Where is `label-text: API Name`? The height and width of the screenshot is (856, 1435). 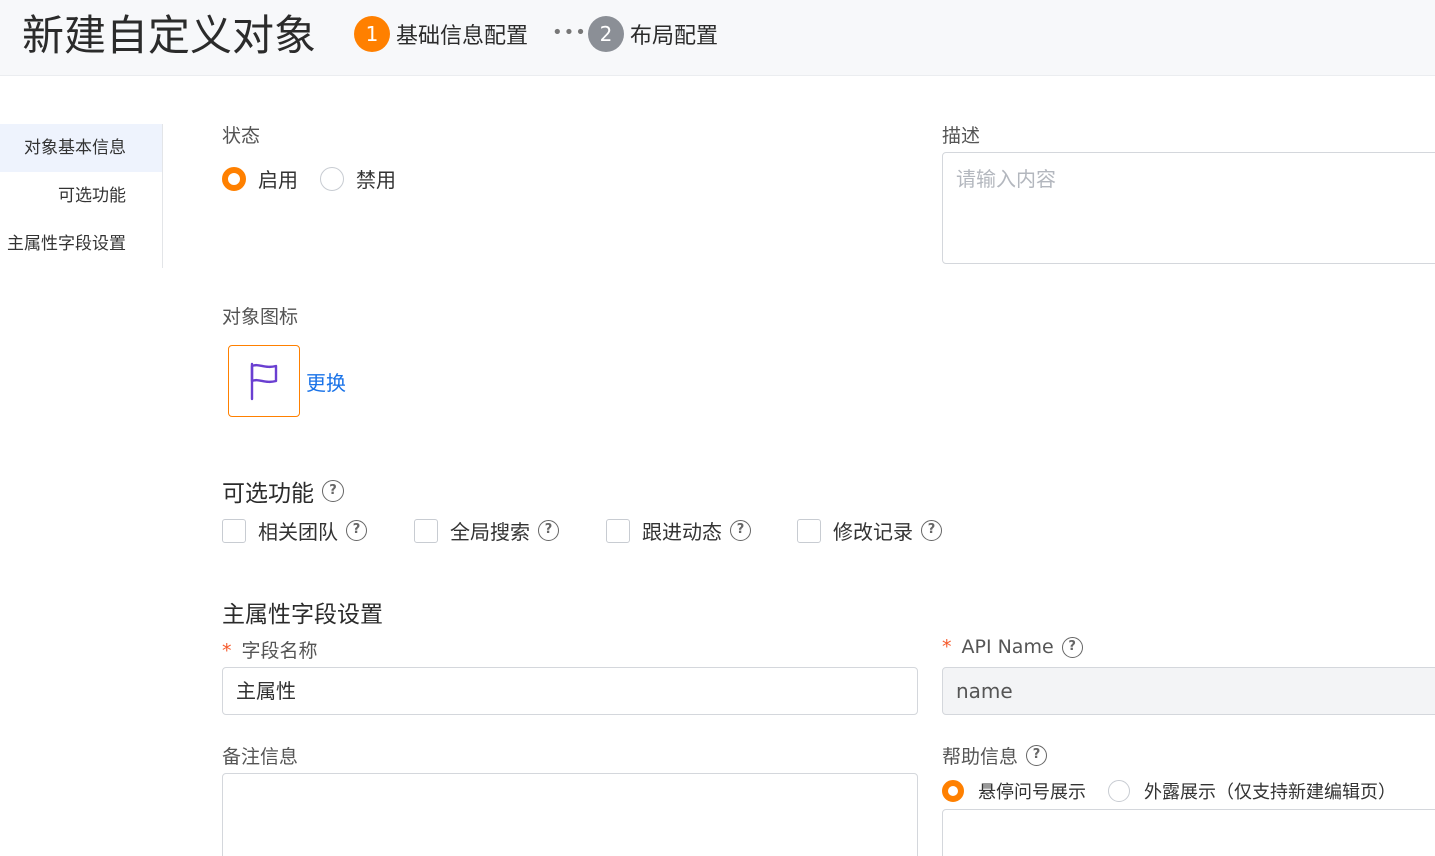
label-text: API Name is located at coordinates (1007, 647).